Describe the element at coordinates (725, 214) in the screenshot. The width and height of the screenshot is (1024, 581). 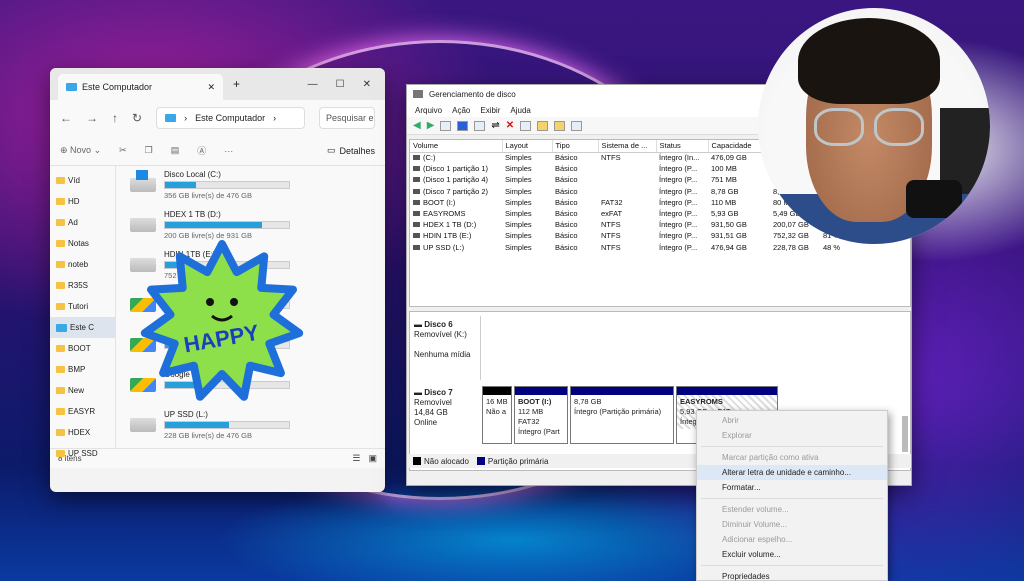
I see `cell-text: 5,93 GB` at that location.